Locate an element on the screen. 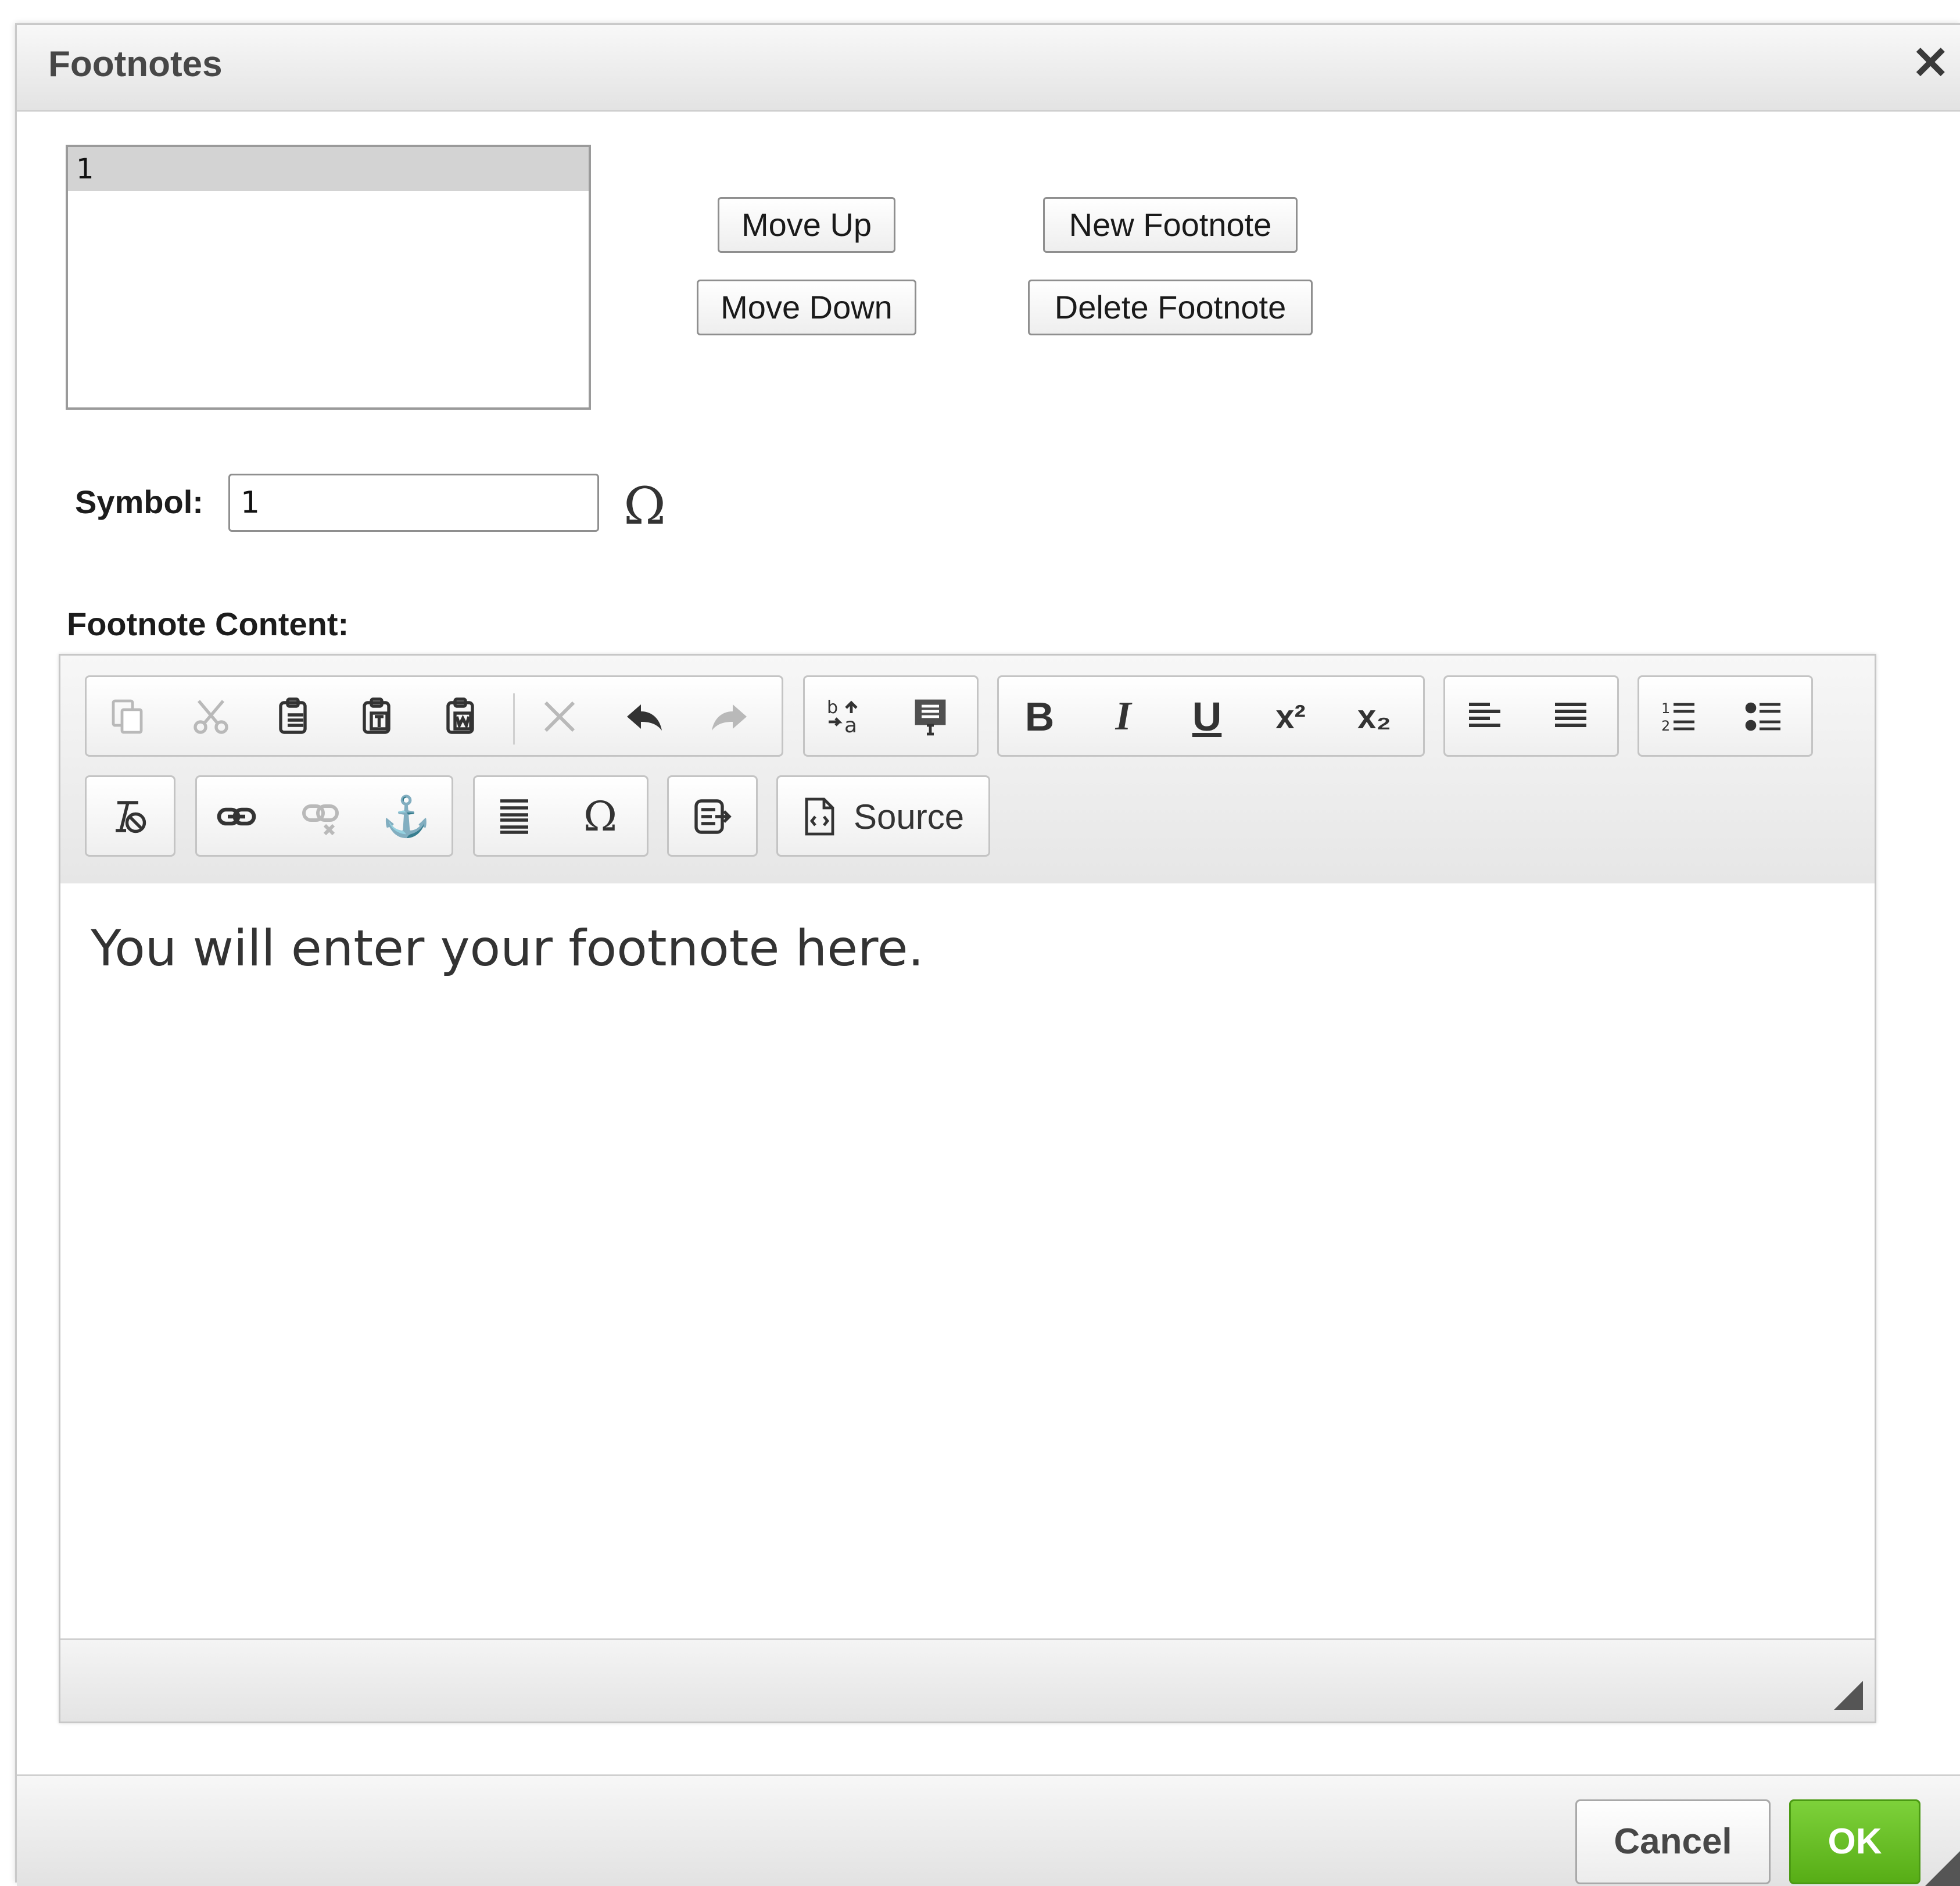  dialog-footer: Cancel OK is located at coordinates (989, 1830).